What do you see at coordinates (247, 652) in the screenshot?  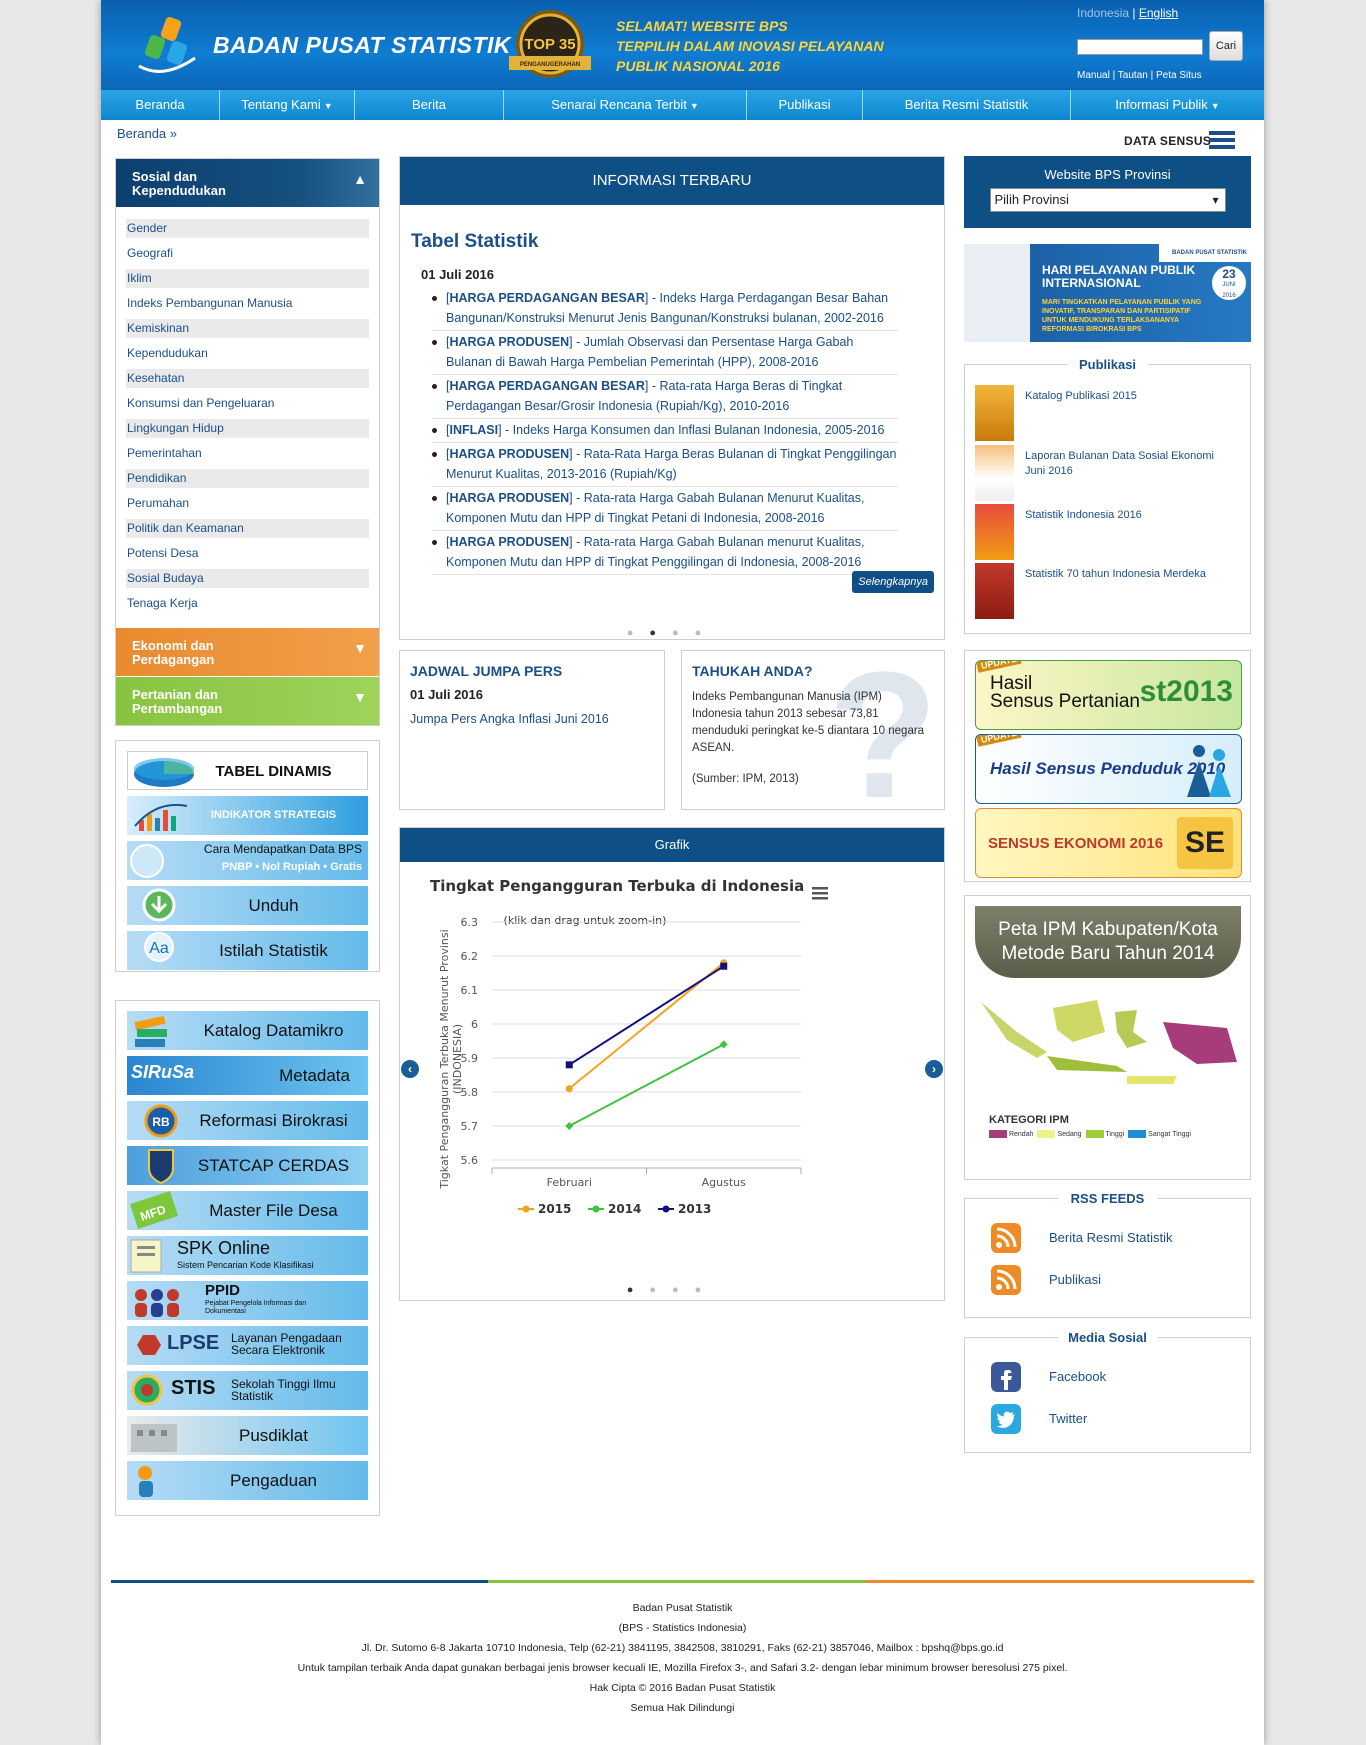 I see `category-economy-header: Ekonomi dan Perdagangan ▼` at bounding box center [247, 652].